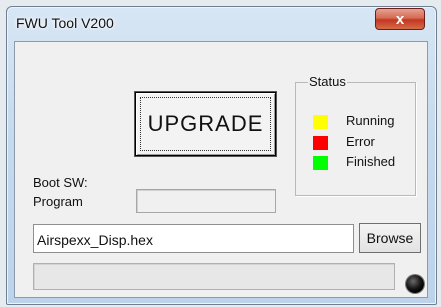  What do you see at coordinates (193, 238) in the screenshot?
I see `file-path-input` at bounding box center [193, 238].